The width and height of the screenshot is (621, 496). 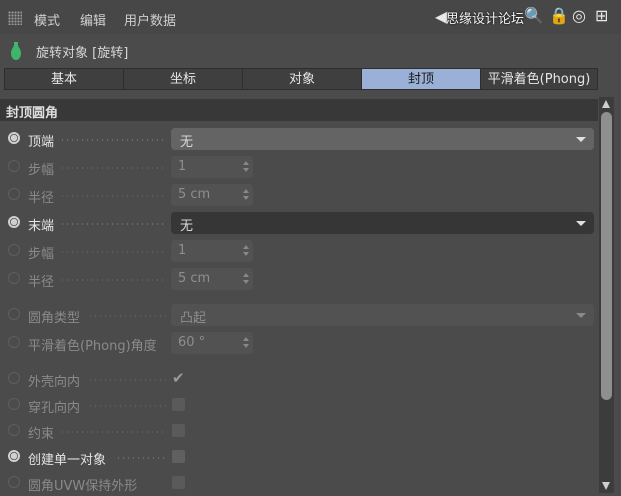 I want to click on checkmark-icon: ✔, so click(x=178, y=378).